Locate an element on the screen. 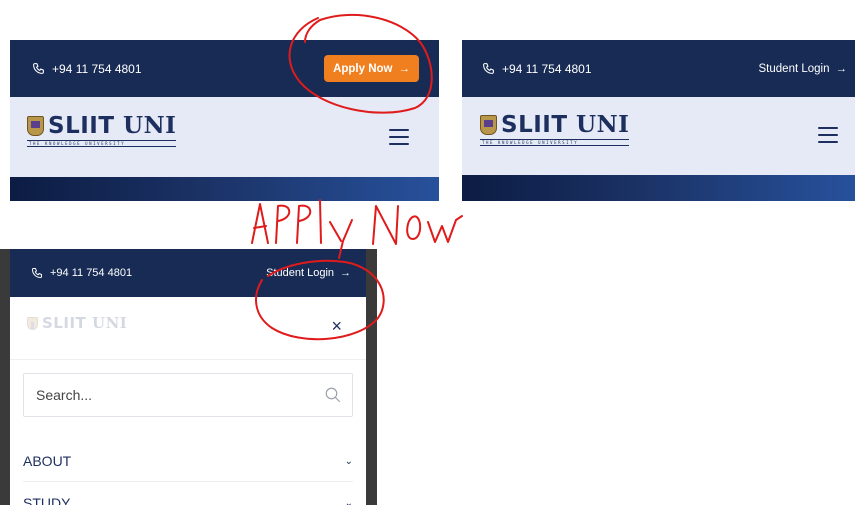  search-input is located at coordinates (166, 395).